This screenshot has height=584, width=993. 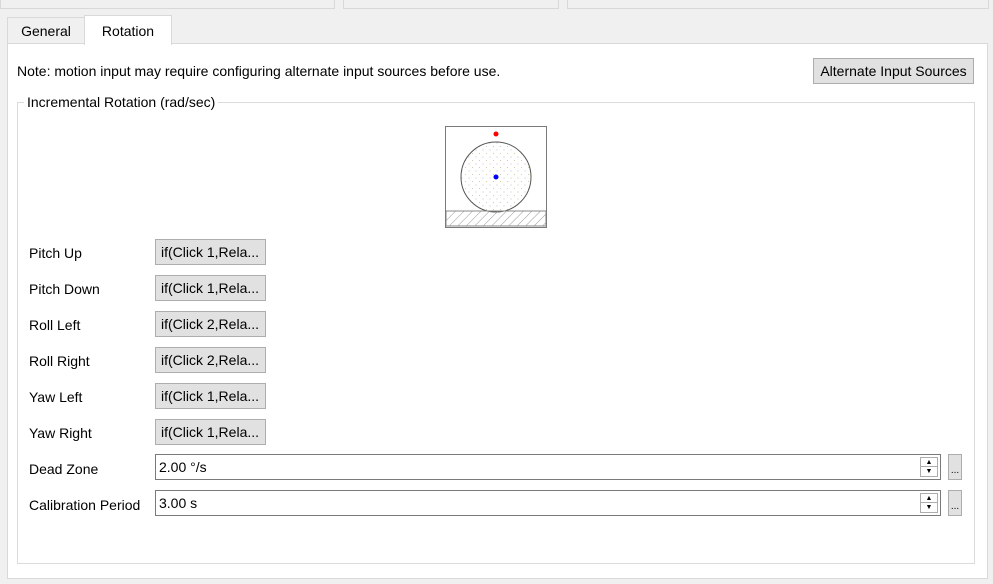 I want to click on dead-zone-spinbox: 2.00 °/s ▲ ▼, so click(x=548, y=467).